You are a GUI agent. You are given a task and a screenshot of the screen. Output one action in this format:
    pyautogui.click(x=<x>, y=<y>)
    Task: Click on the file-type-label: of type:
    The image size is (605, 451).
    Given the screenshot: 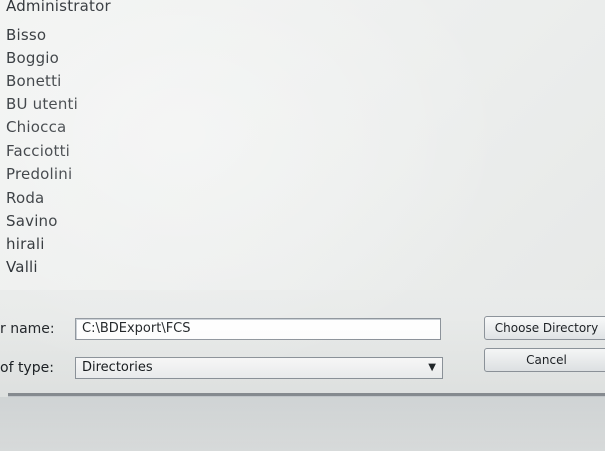 What is the action you would take?
    pyautogui.click(x=27, y=368)
    